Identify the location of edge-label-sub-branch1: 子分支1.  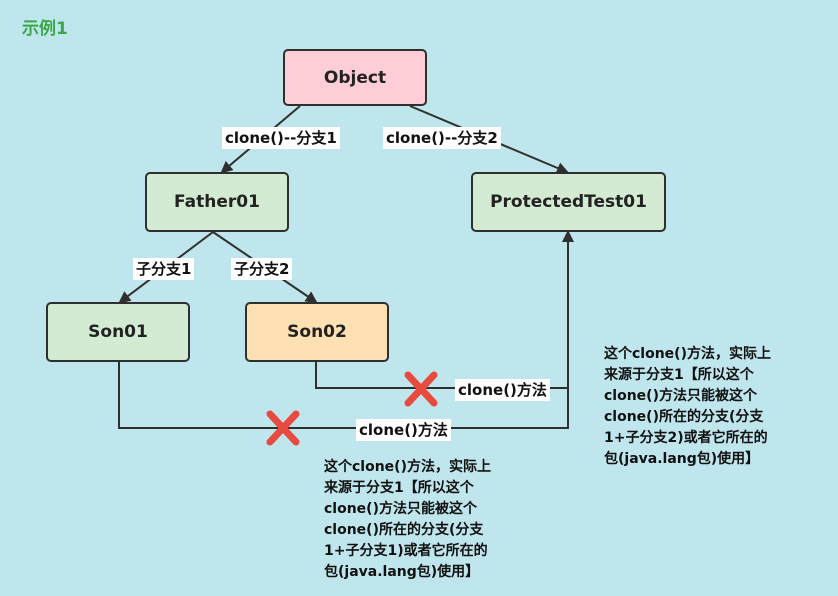
(164, 269).